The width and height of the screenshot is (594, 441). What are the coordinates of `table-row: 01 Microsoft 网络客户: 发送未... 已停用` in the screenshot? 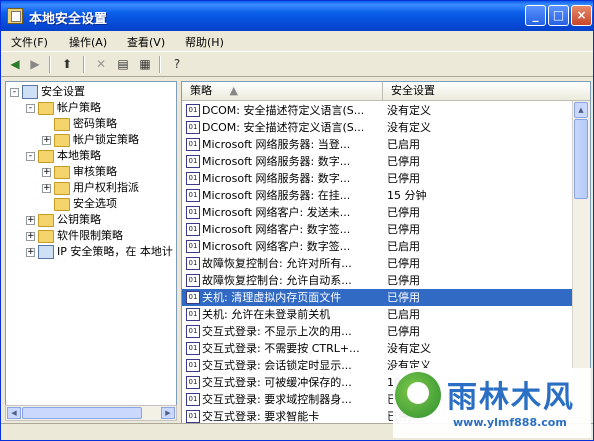 It's located at (378, 212).